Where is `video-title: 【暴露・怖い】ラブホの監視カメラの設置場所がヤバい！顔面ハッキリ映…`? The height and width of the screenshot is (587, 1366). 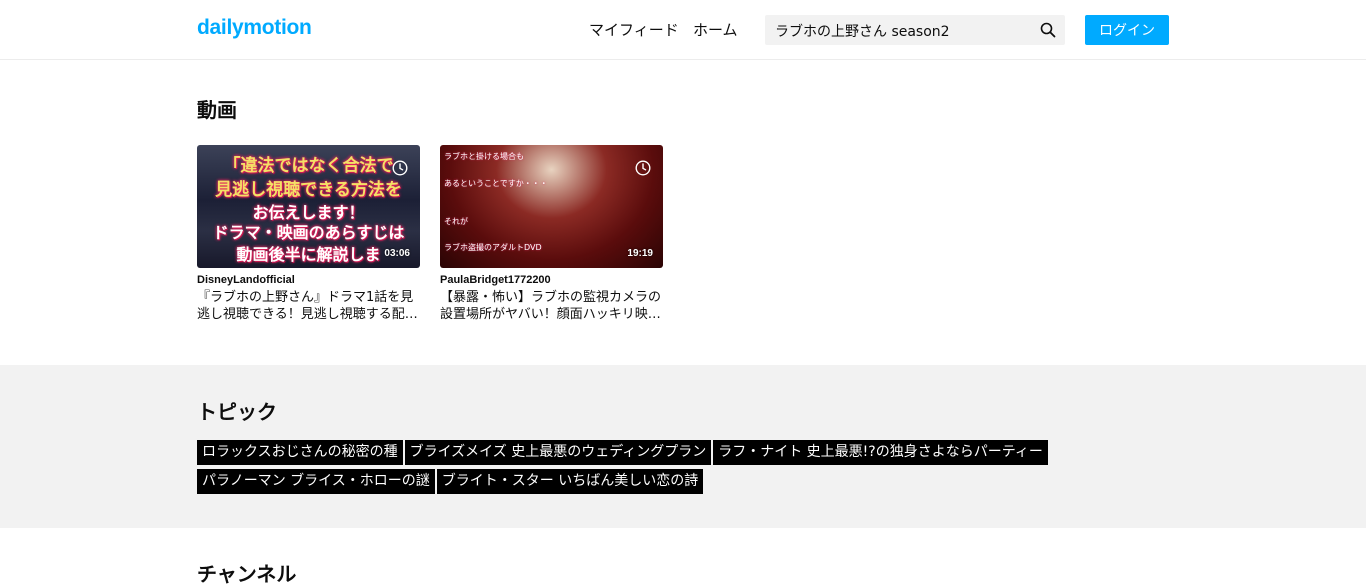 video-title: 【暴露・怖い】ラブホの監視カメラの設置場所がヤバい！顔面ハッキリ映… is located at coordinates (551, 306).